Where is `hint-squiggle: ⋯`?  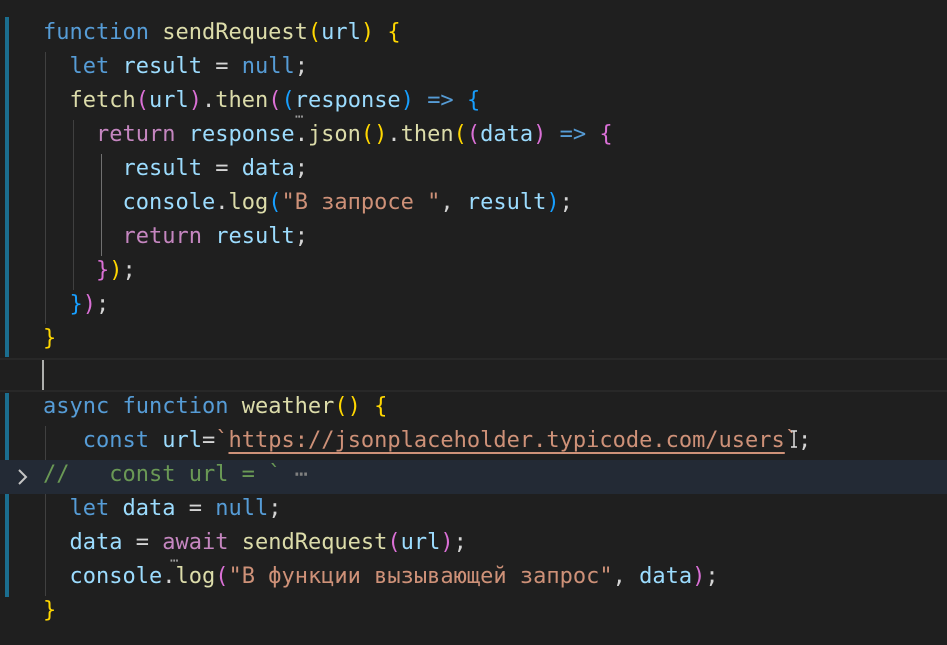 hint-squiggle: ⋯ is located at coordinates (299, 117).